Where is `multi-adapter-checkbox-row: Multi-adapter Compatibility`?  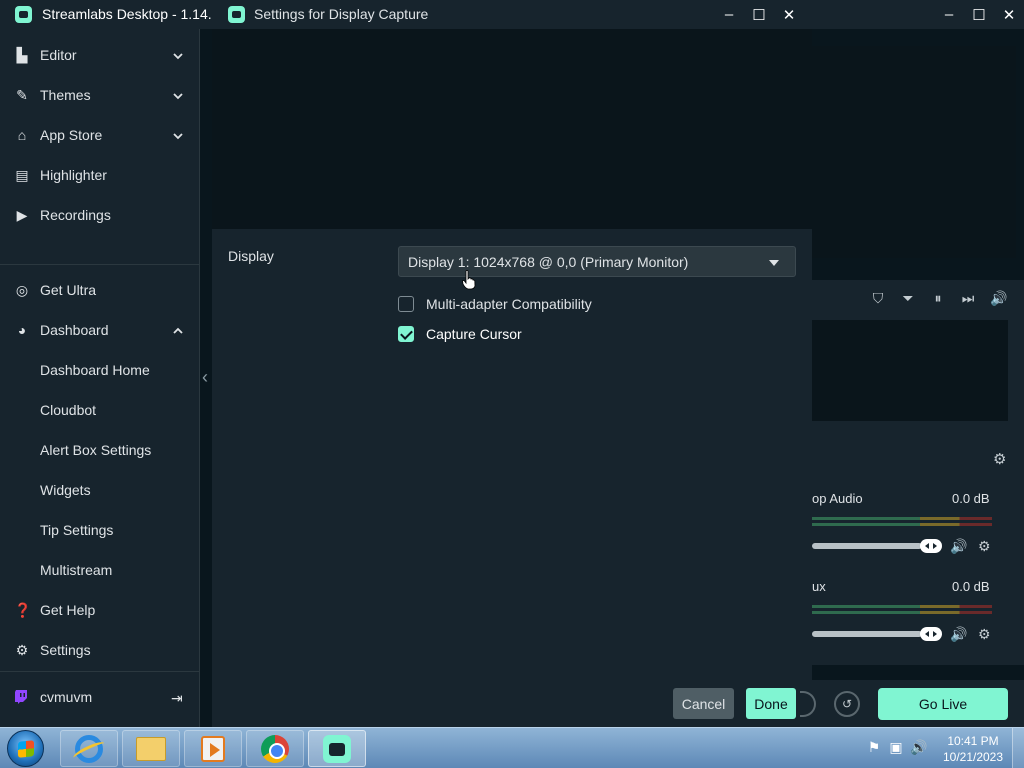
multi-adapter-checkbox-row: Multi-adapter Compatibility is located at coordinates (495, 304).